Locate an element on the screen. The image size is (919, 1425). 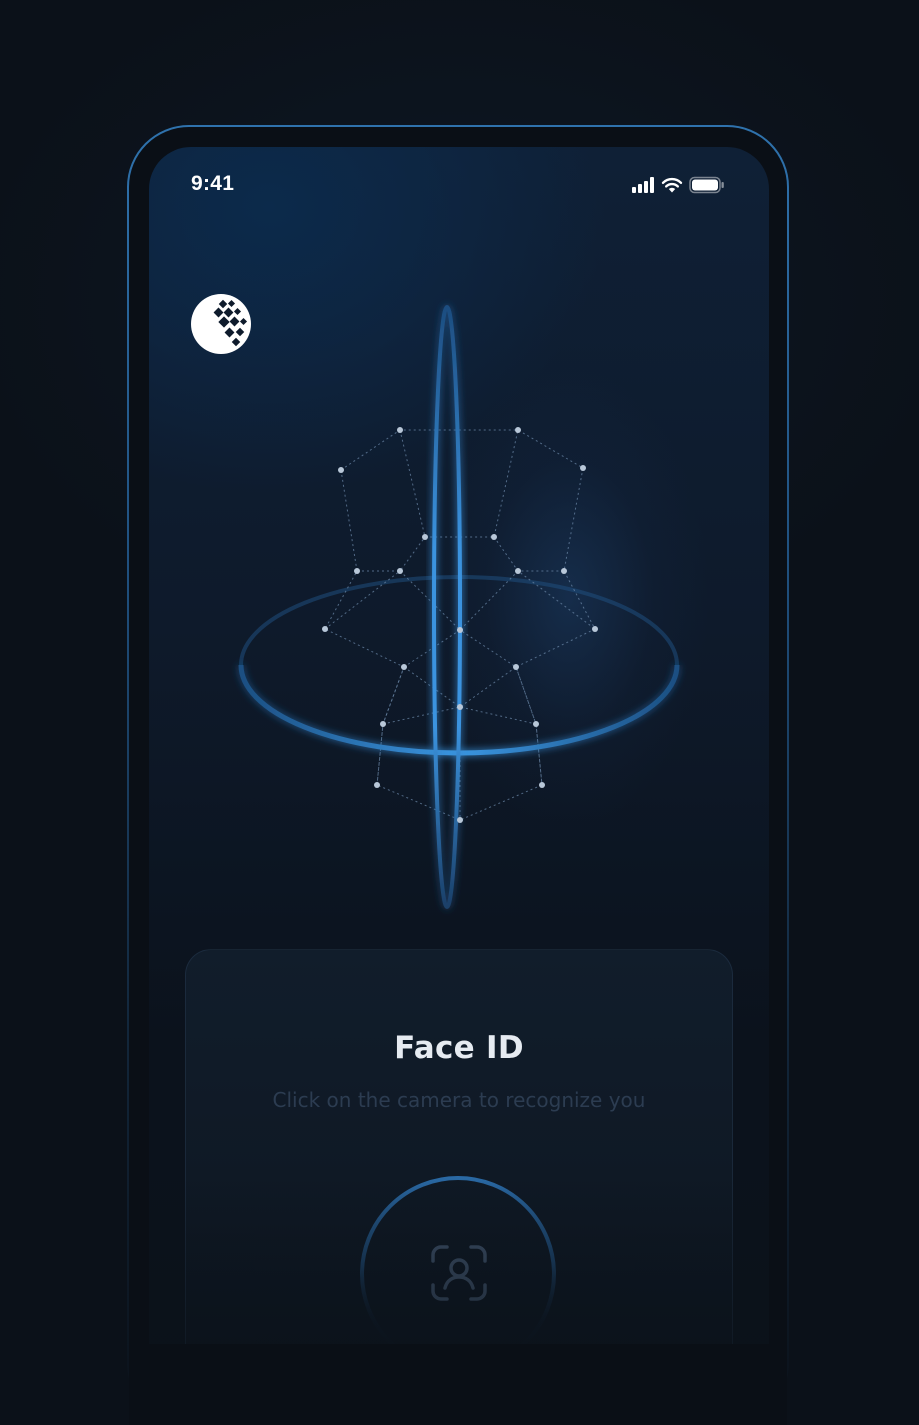
orbit-ring-vertical is located at coordinates (447, 607).